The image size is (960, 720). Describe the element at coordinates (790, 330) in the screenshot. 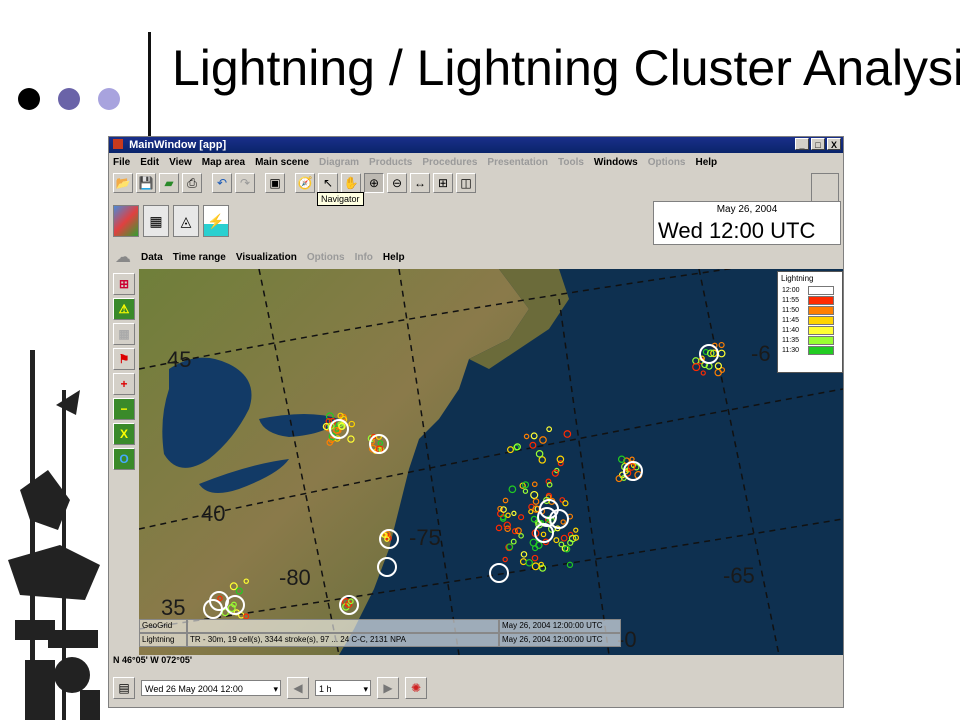

I see `legend-entry-time: 11:40` at that location.